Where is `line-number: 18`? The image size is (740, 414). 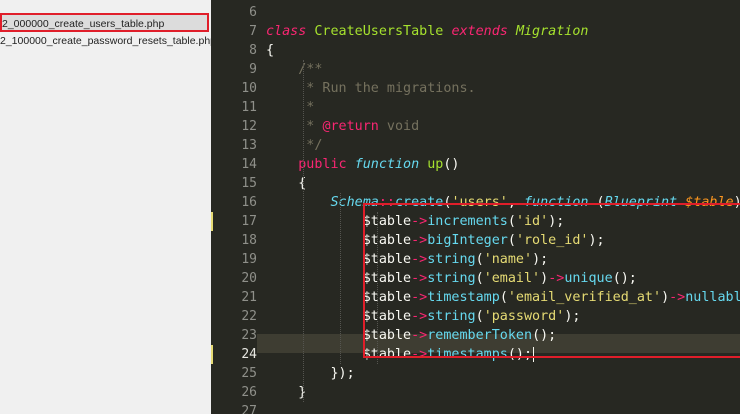 line-number: 18 is located at coordinates (249, 240).